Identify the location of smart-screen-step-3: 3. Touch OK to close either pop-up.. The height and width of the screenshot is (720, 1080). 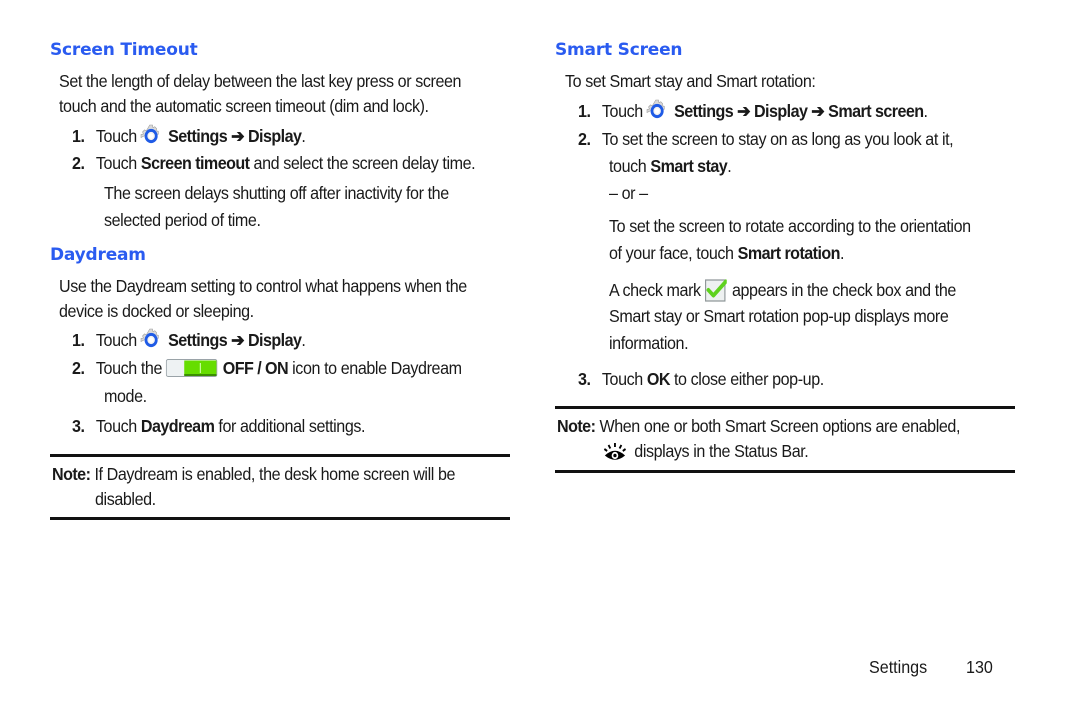
(701, 379).